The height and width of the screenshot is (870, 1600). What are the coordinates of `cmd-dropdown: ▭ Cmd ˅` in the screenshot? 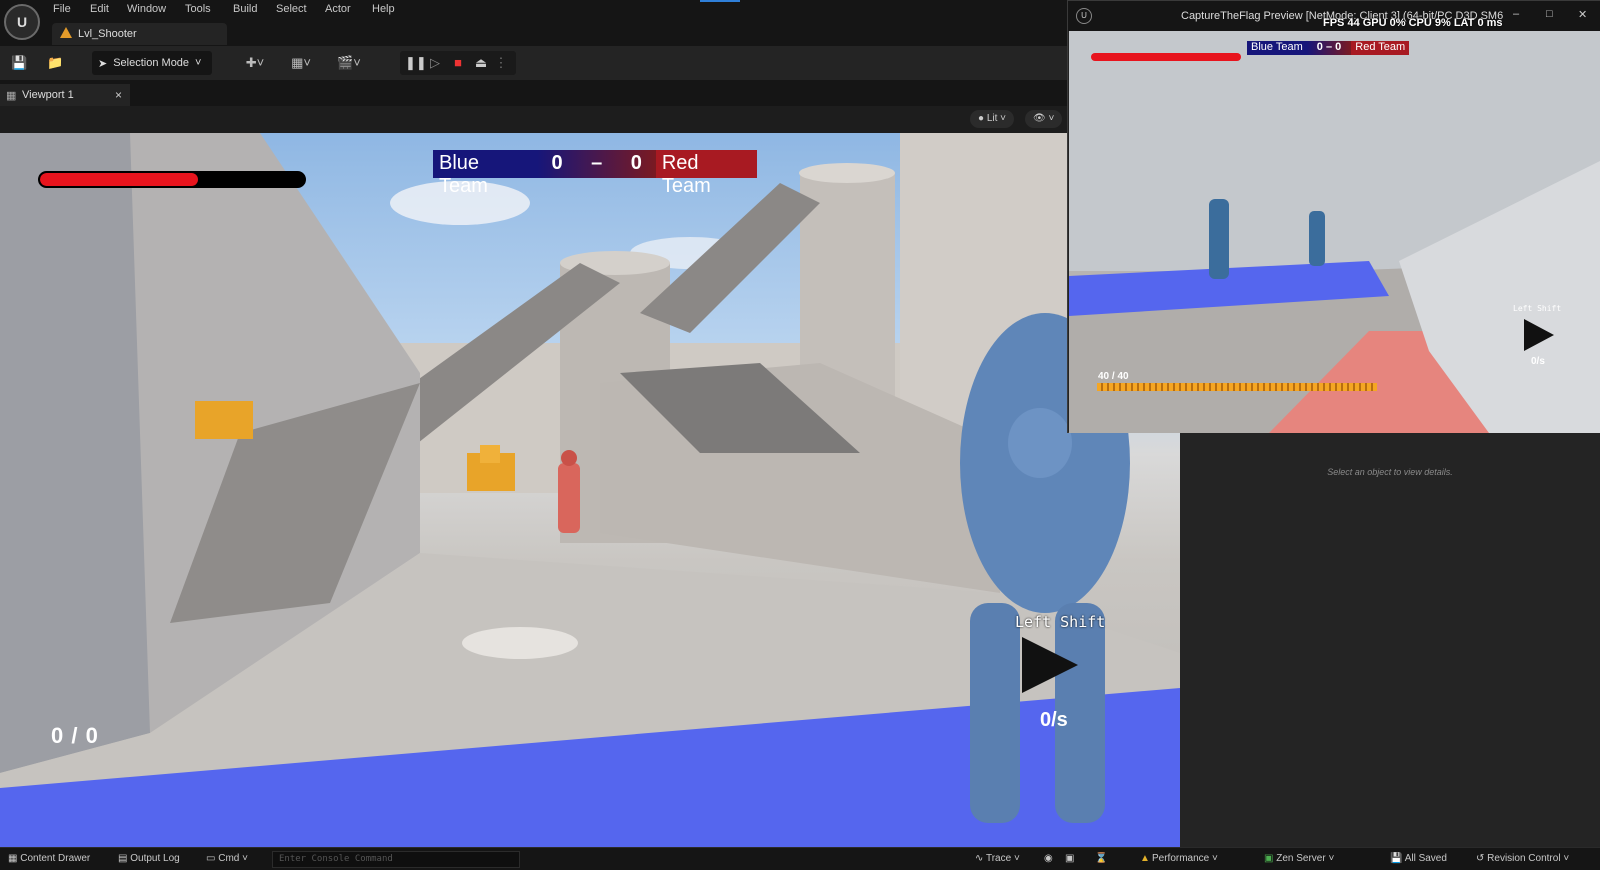 It's located at (227, 858).